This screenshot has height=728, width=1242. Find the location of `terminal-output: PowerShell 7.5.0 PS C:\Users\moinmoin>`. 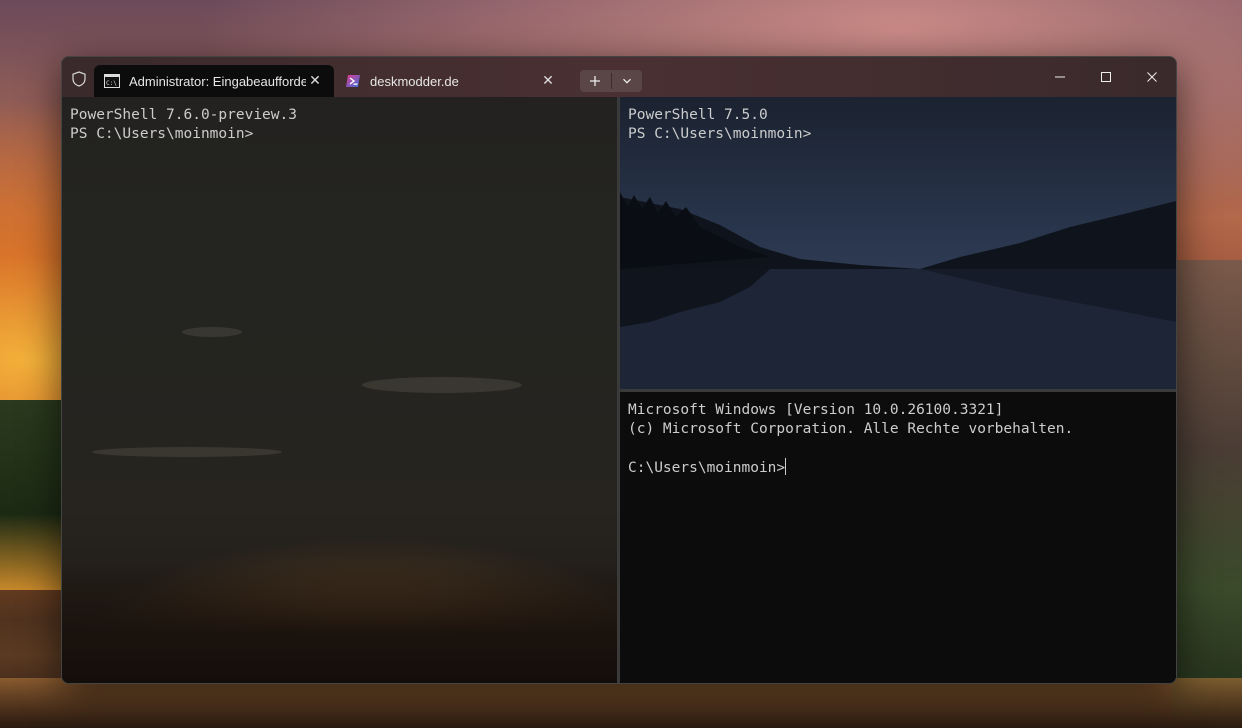

terminal-output: PowerShell 7.5.0 PS C:\Users\moinmoin> is located at coordinates (719, 125).